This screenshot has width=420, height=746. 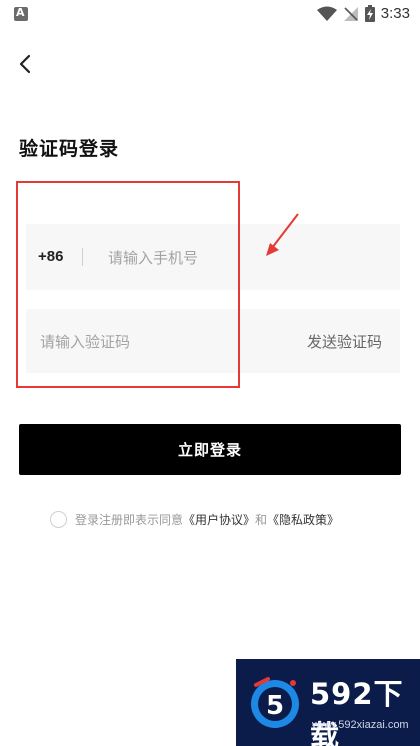 What do you see at coordinates (261, 520) in the screenshot?
I see `agreement-and: 和` at bounding box center [261, 520].